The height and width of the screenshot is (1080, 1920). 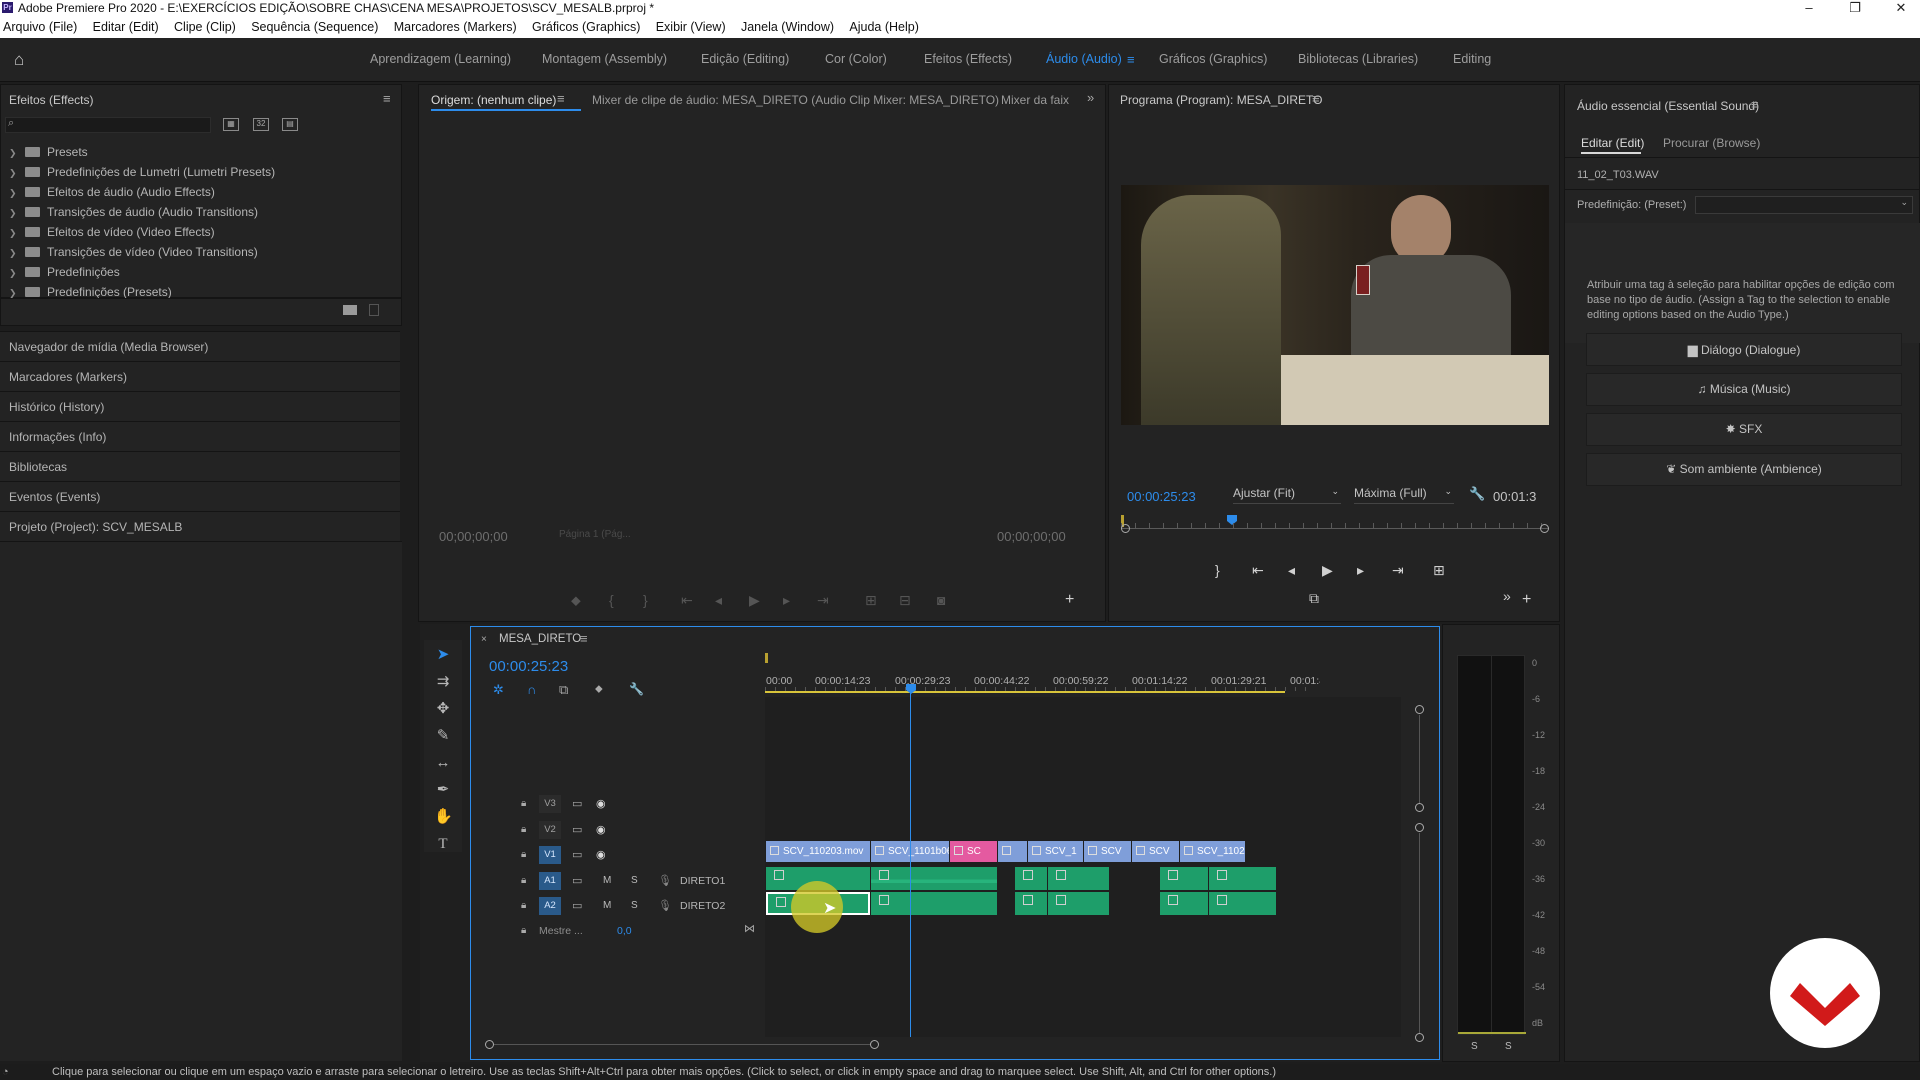 What do you see at coordinates (823, 600) in the screenshot?
I see `go-to-out-icon: ⇥` at bounding box center [823, 600].